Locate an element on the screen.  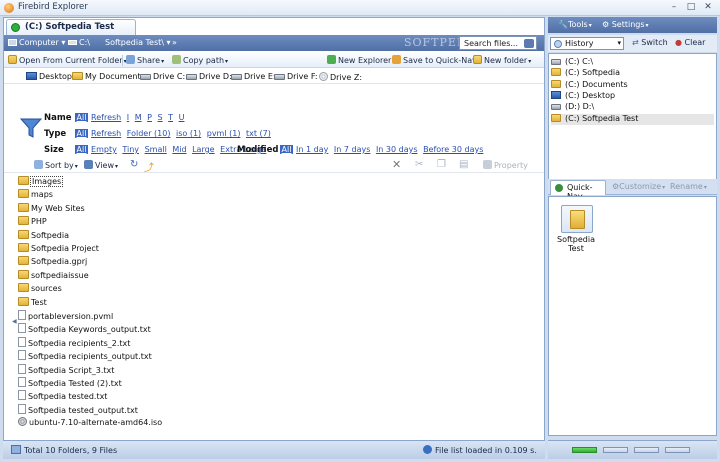
rename-button: Rename▾ is located at coordinates (688, 186).